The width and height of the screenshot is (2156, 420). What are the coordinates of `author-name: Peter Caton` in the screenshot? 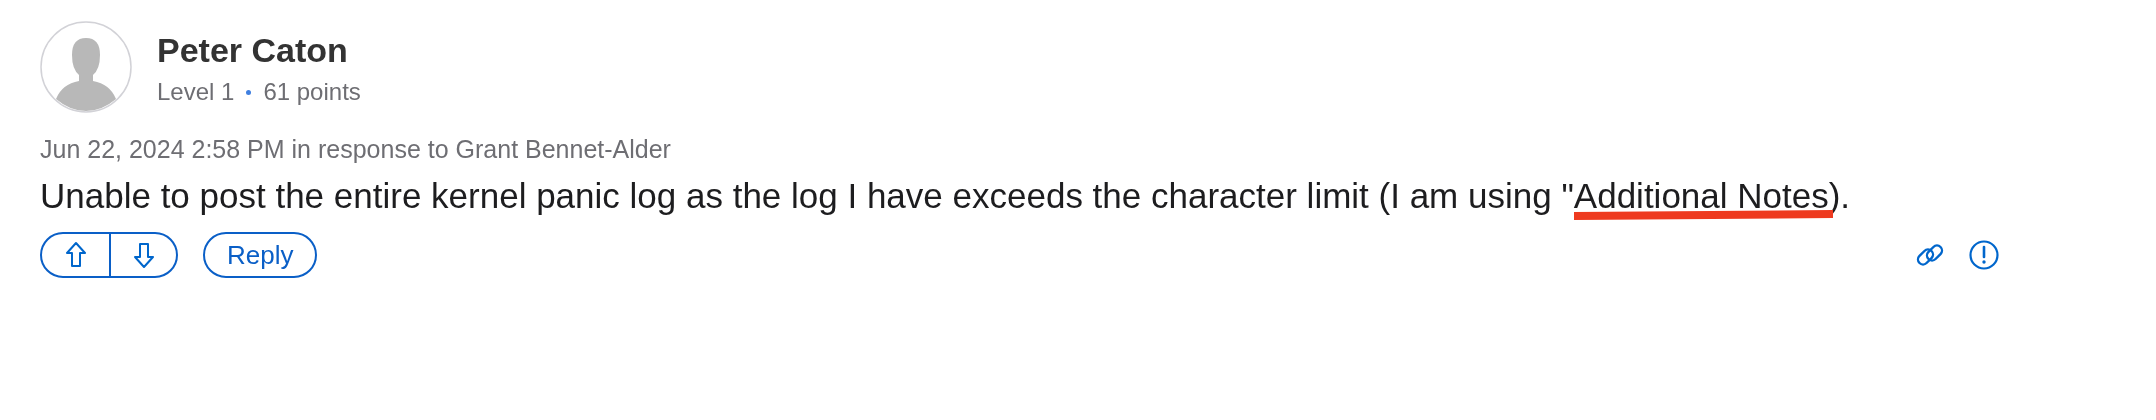 It's located at (259, 50).